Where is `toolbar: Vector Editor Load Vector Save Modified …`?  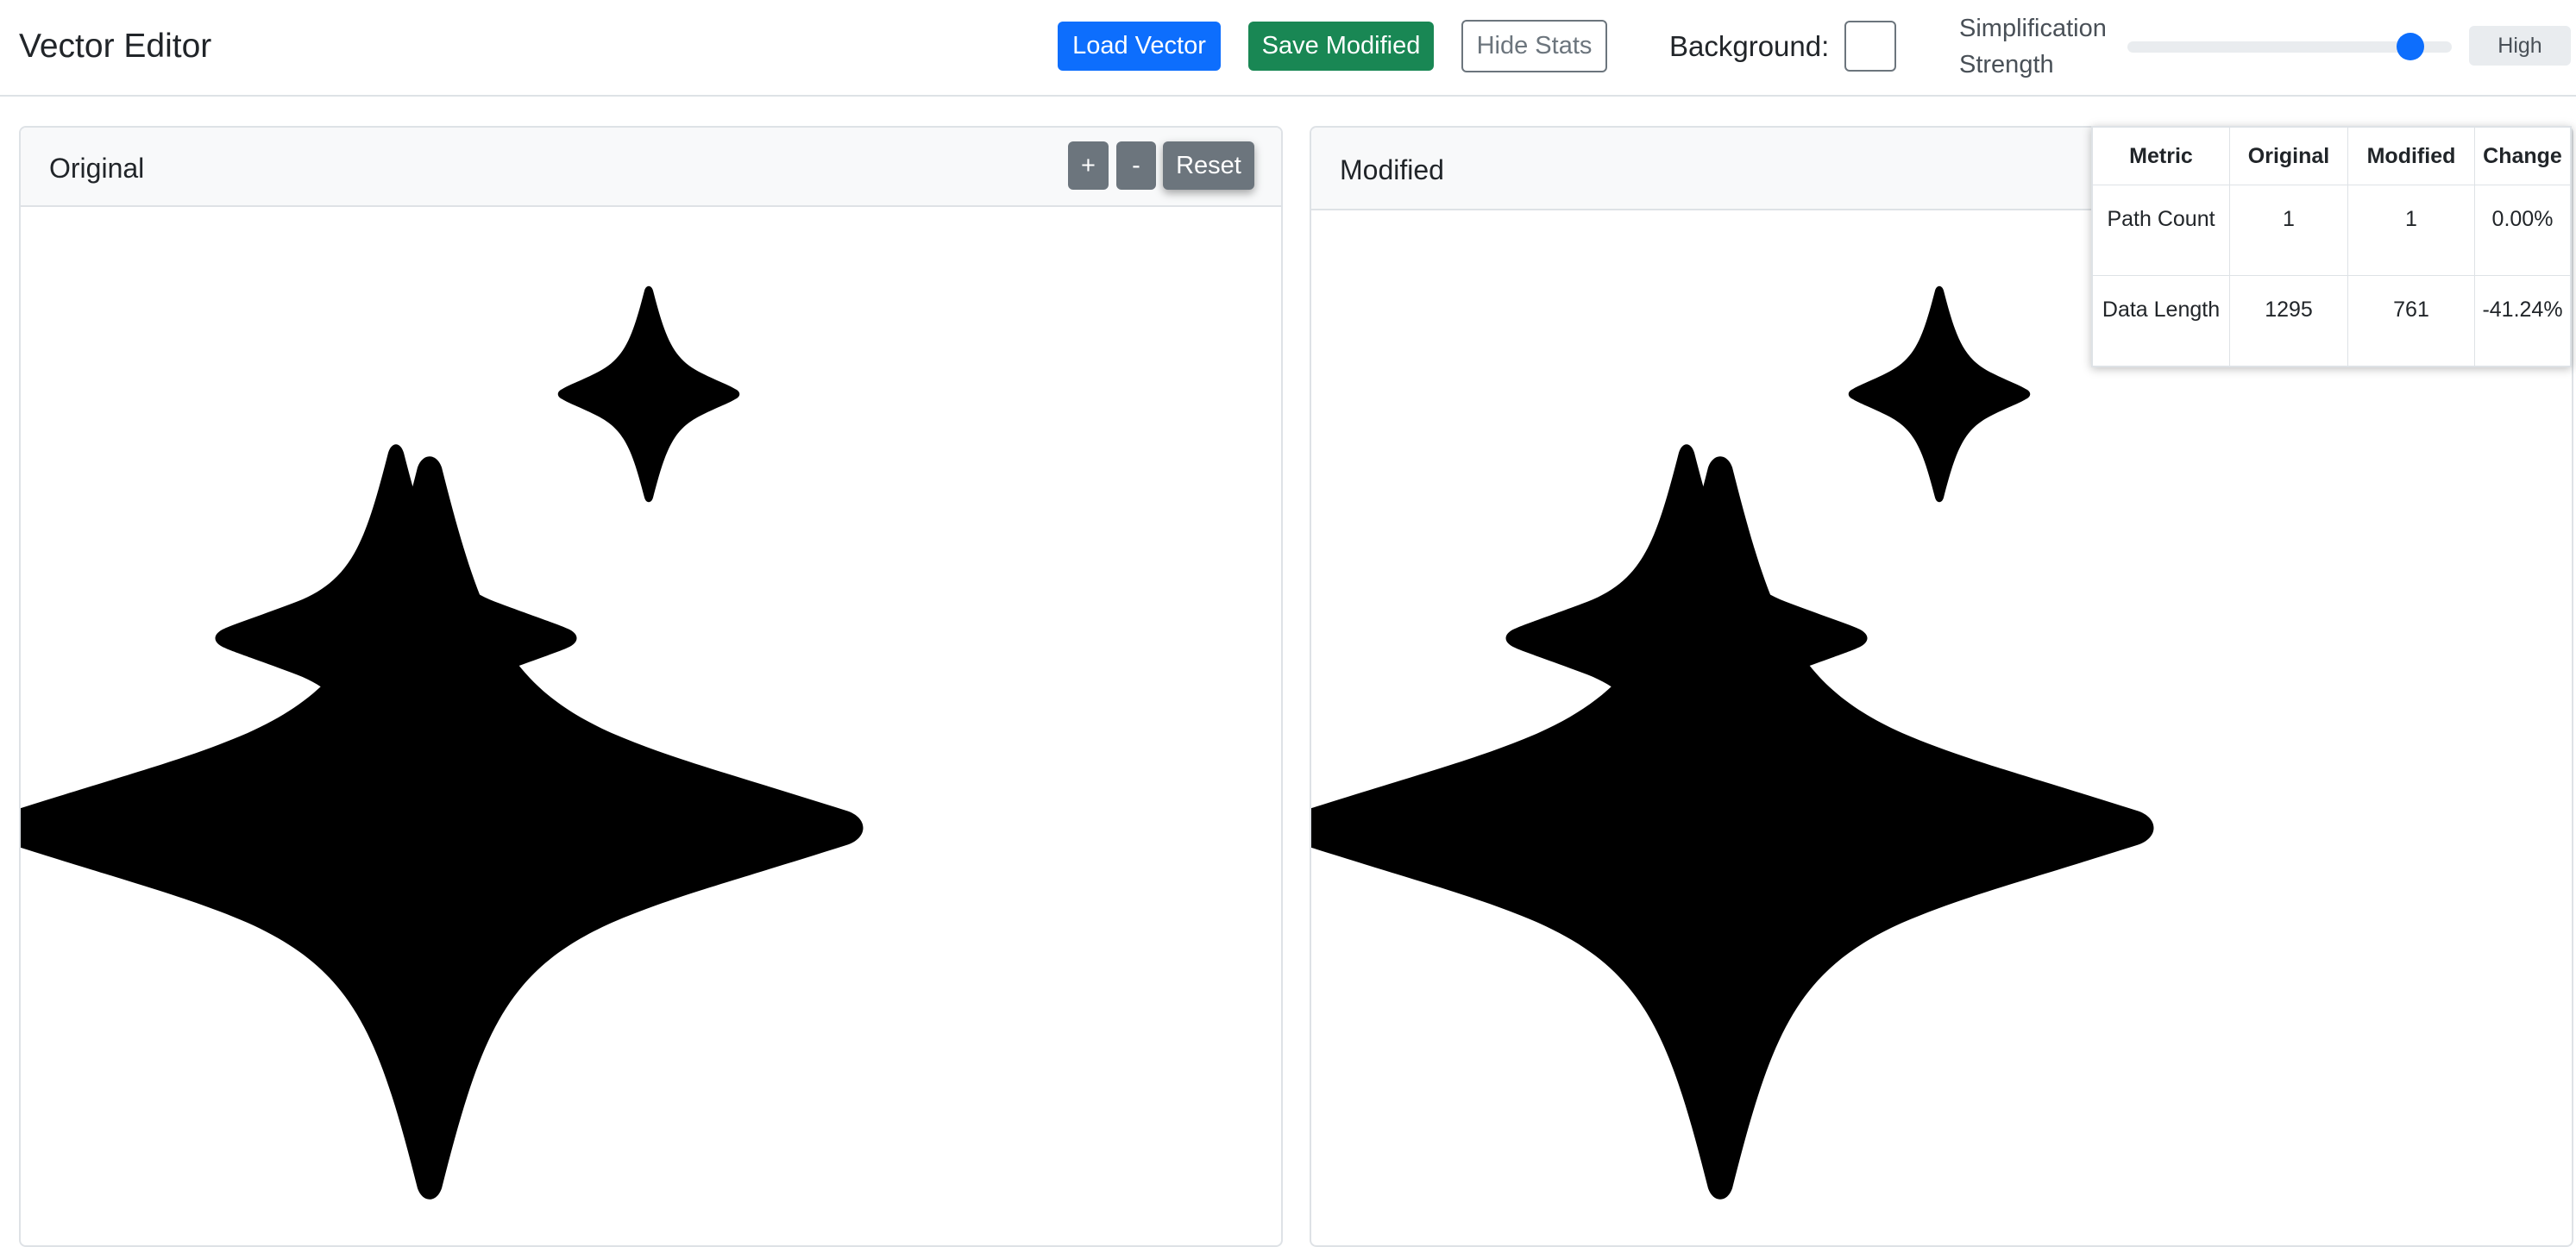 toolbar: Vector Editor Load Vector Save Modified … is located at coordinates (1288, 48).